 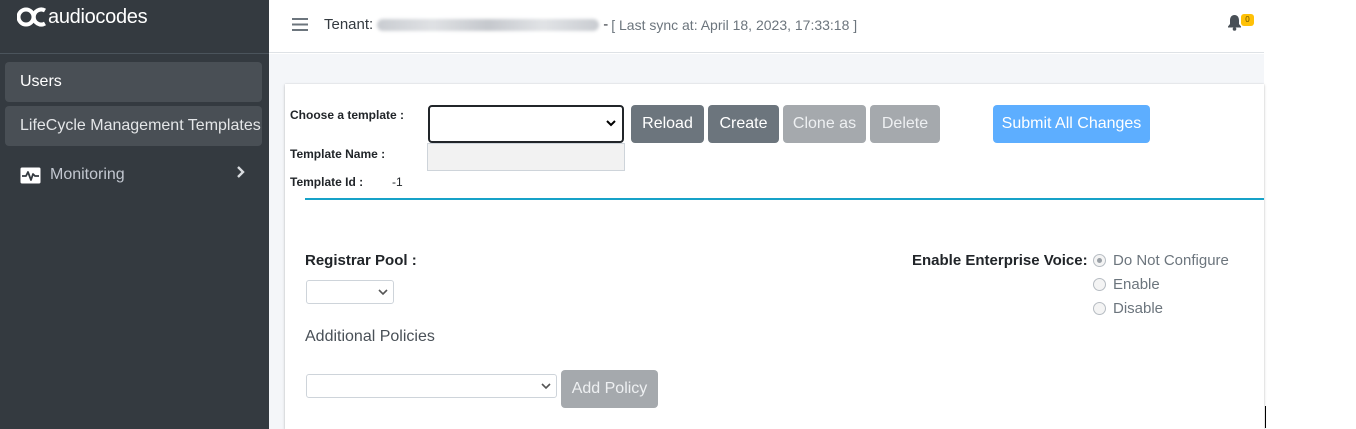 What do you see at coordinates (349, 24) in the screenshot?
I see `tenant-label: Tenant:` at bounding box center [349, 24].